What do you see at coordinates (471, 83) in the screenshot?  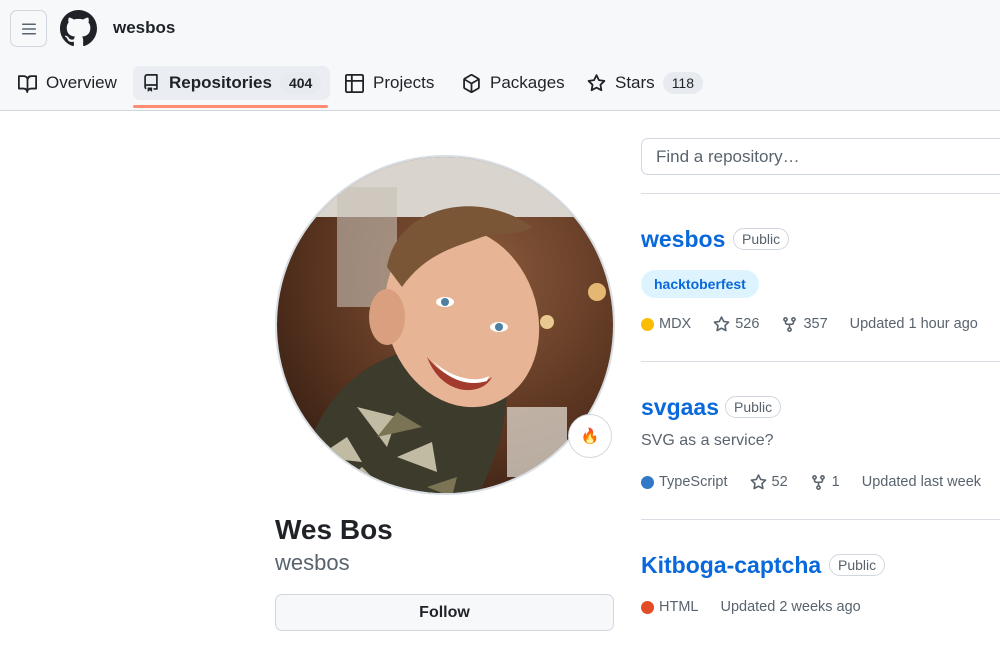 I see `package-icon` at bounding box center [471, 83].